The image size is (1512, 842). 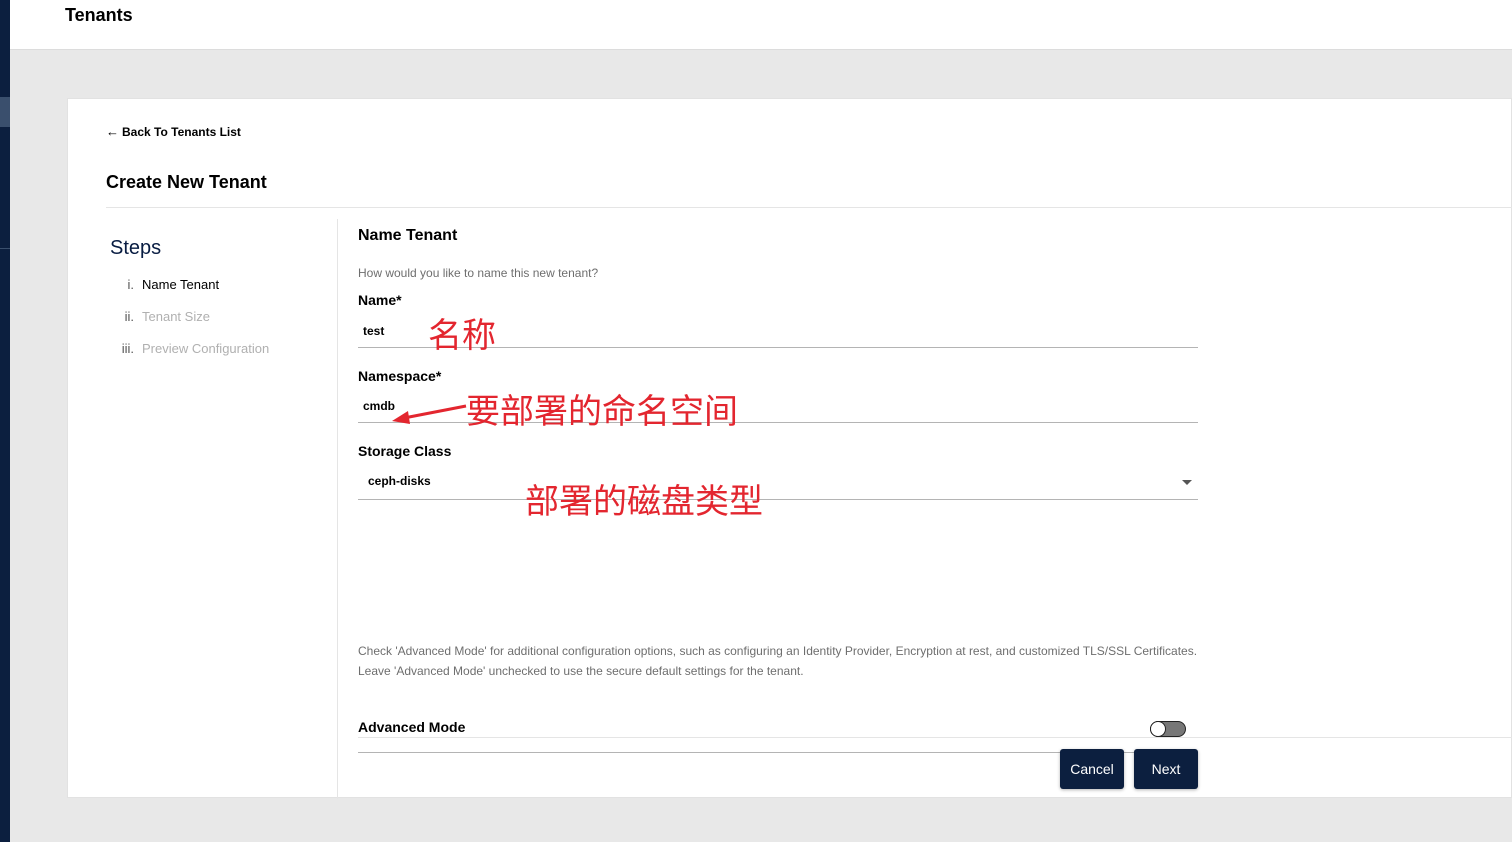 I want to click on step-number: i., so click(x=131, y=284).